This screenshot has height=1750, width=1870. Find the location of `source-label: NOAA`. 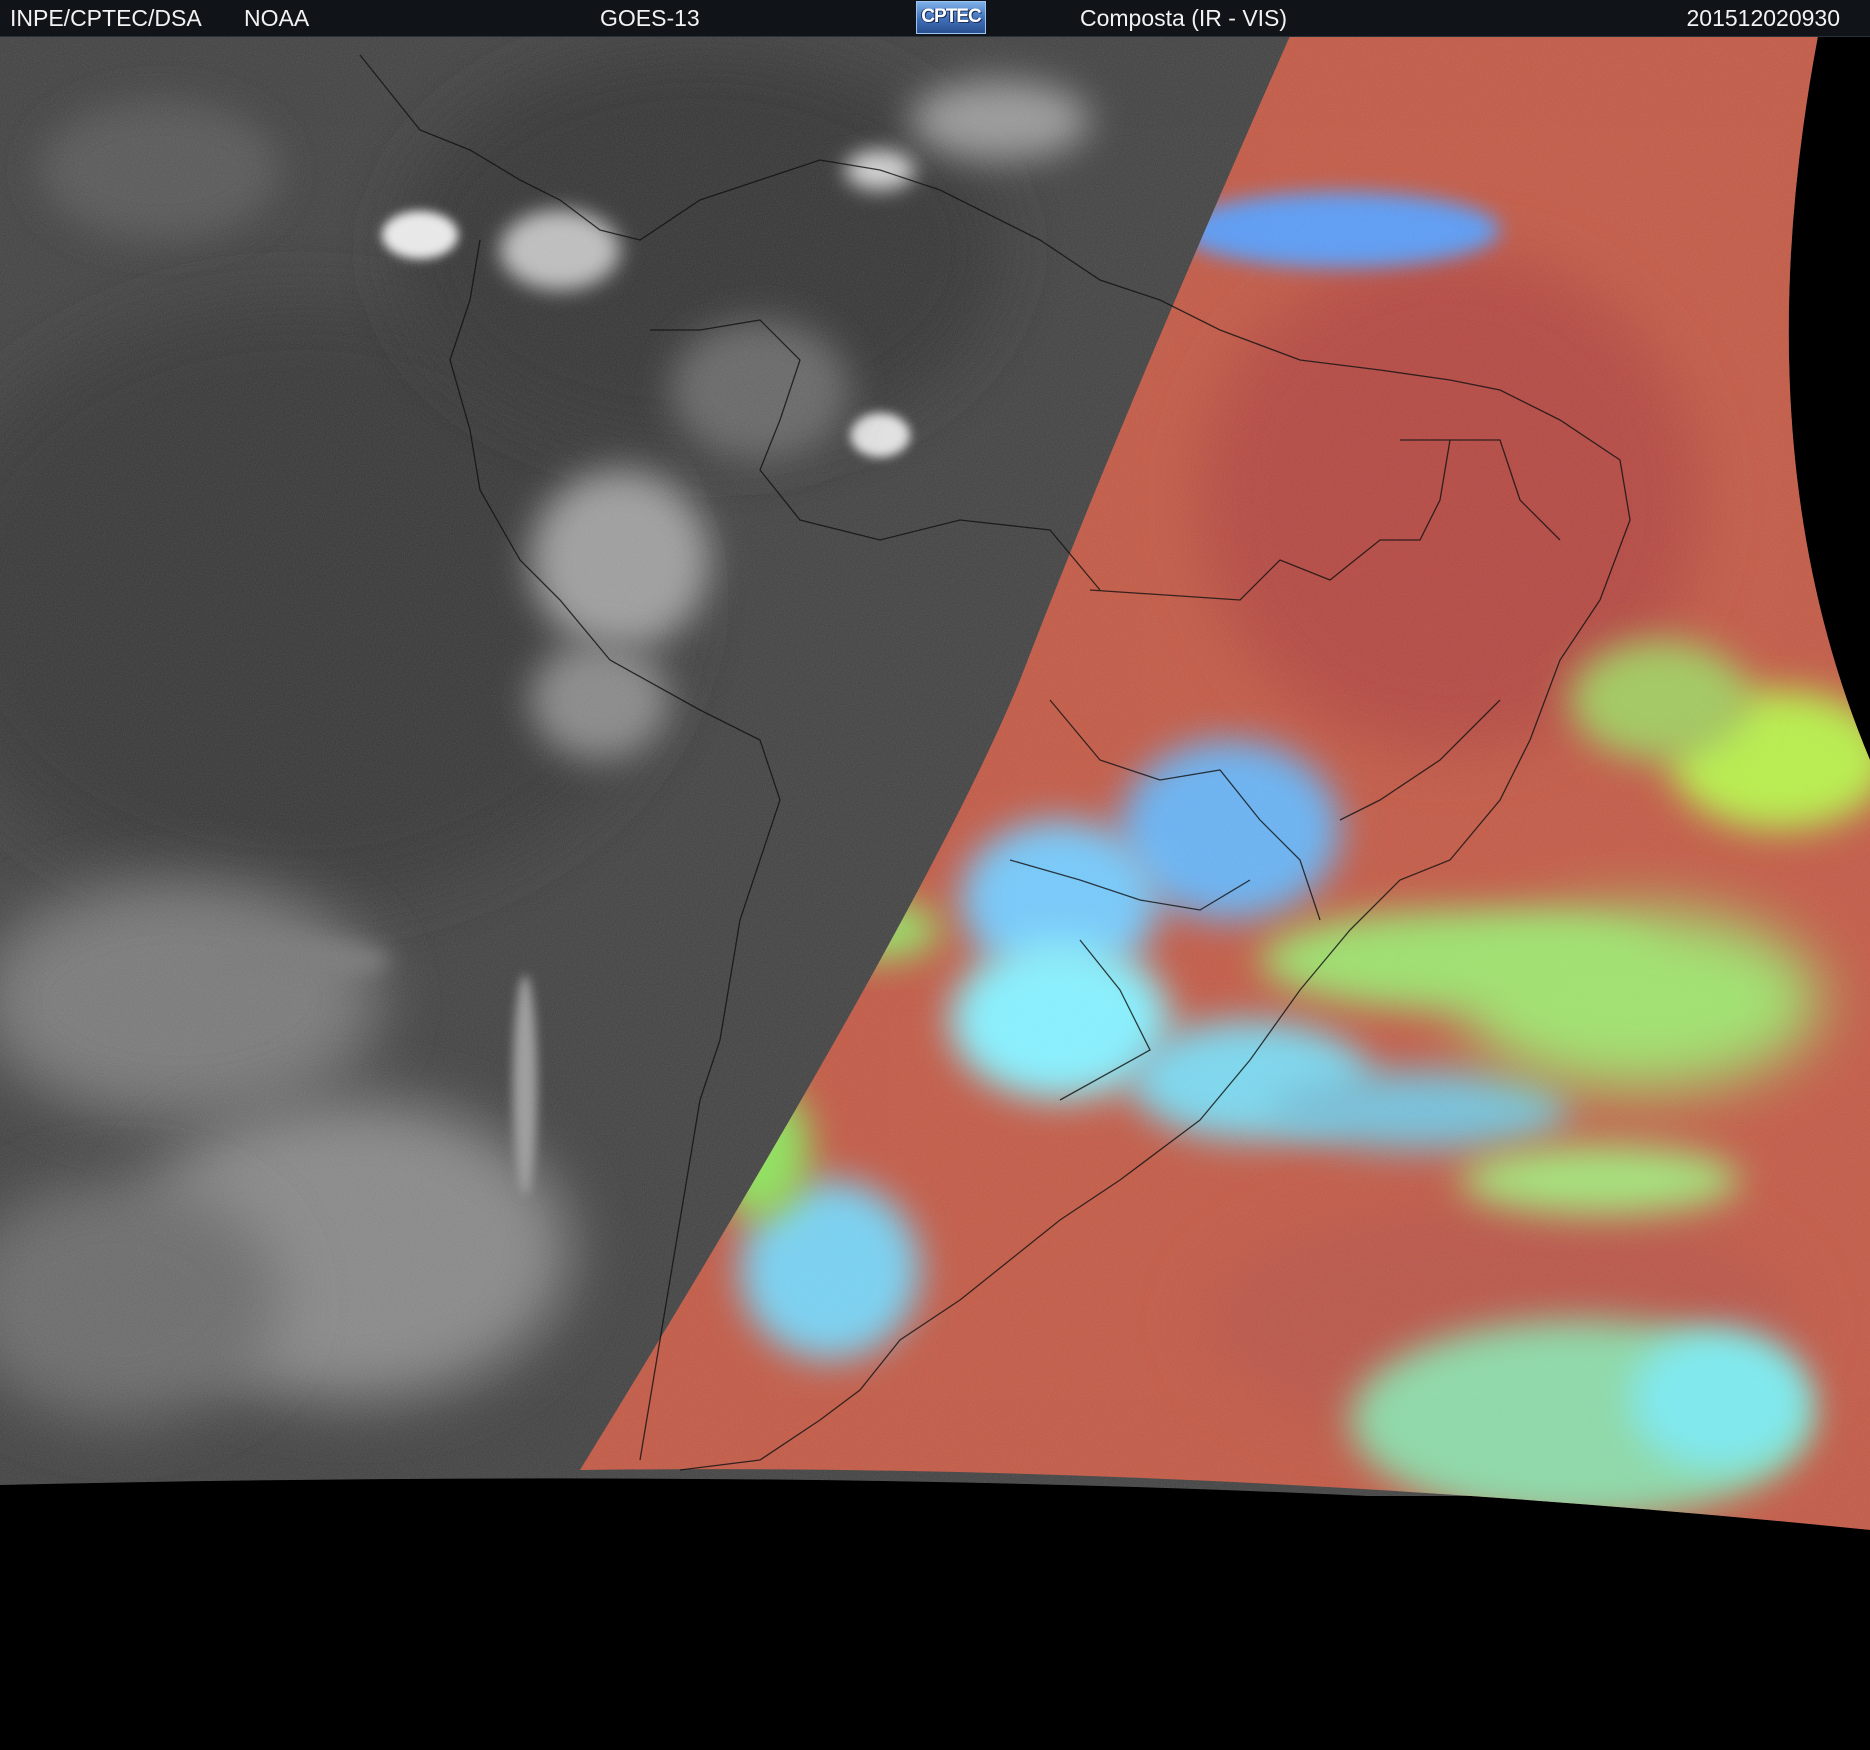

source-label: NOAA is located at coordinates (277, 18).